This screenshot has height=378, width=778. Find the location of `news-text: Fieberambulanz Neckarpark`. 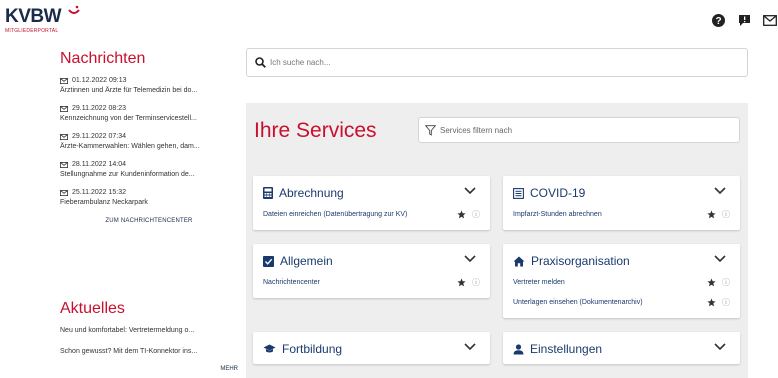

news-text: Fieberambulanz Neckarpark is located at coordinates (104, 202).